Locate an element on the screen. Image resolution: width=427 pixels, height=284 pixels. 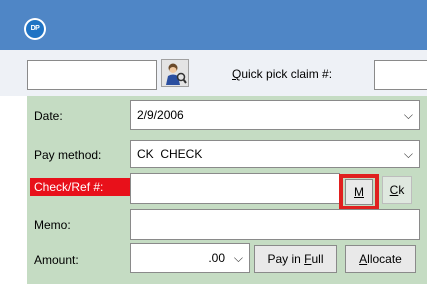
pay-method-select: CK CHECK ⌵ is located at coordinates (275, 154).